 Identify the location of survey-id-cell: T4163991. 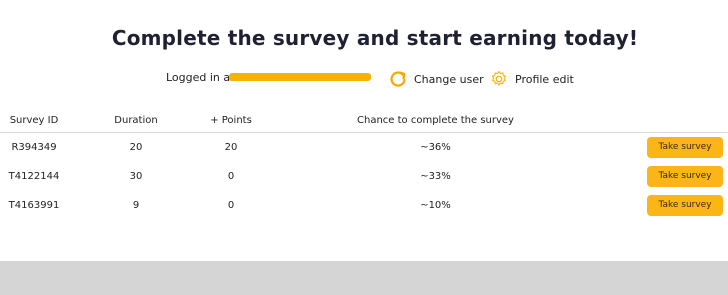
(34, 205).